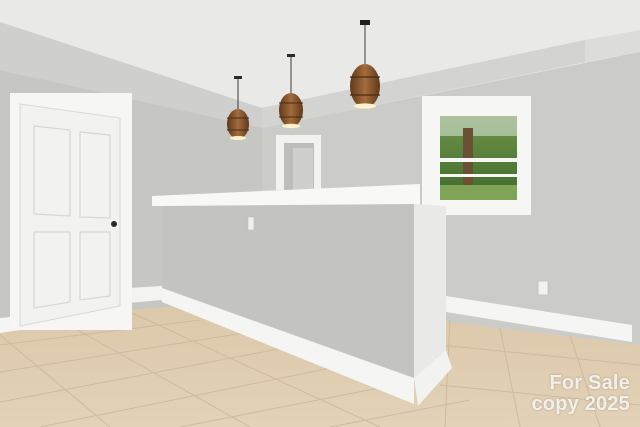 The height and width of the screenshot is (427, 640). Describe the element at coordinates (251, 223) in the screenshot. I see `bar-outlet` at that location.